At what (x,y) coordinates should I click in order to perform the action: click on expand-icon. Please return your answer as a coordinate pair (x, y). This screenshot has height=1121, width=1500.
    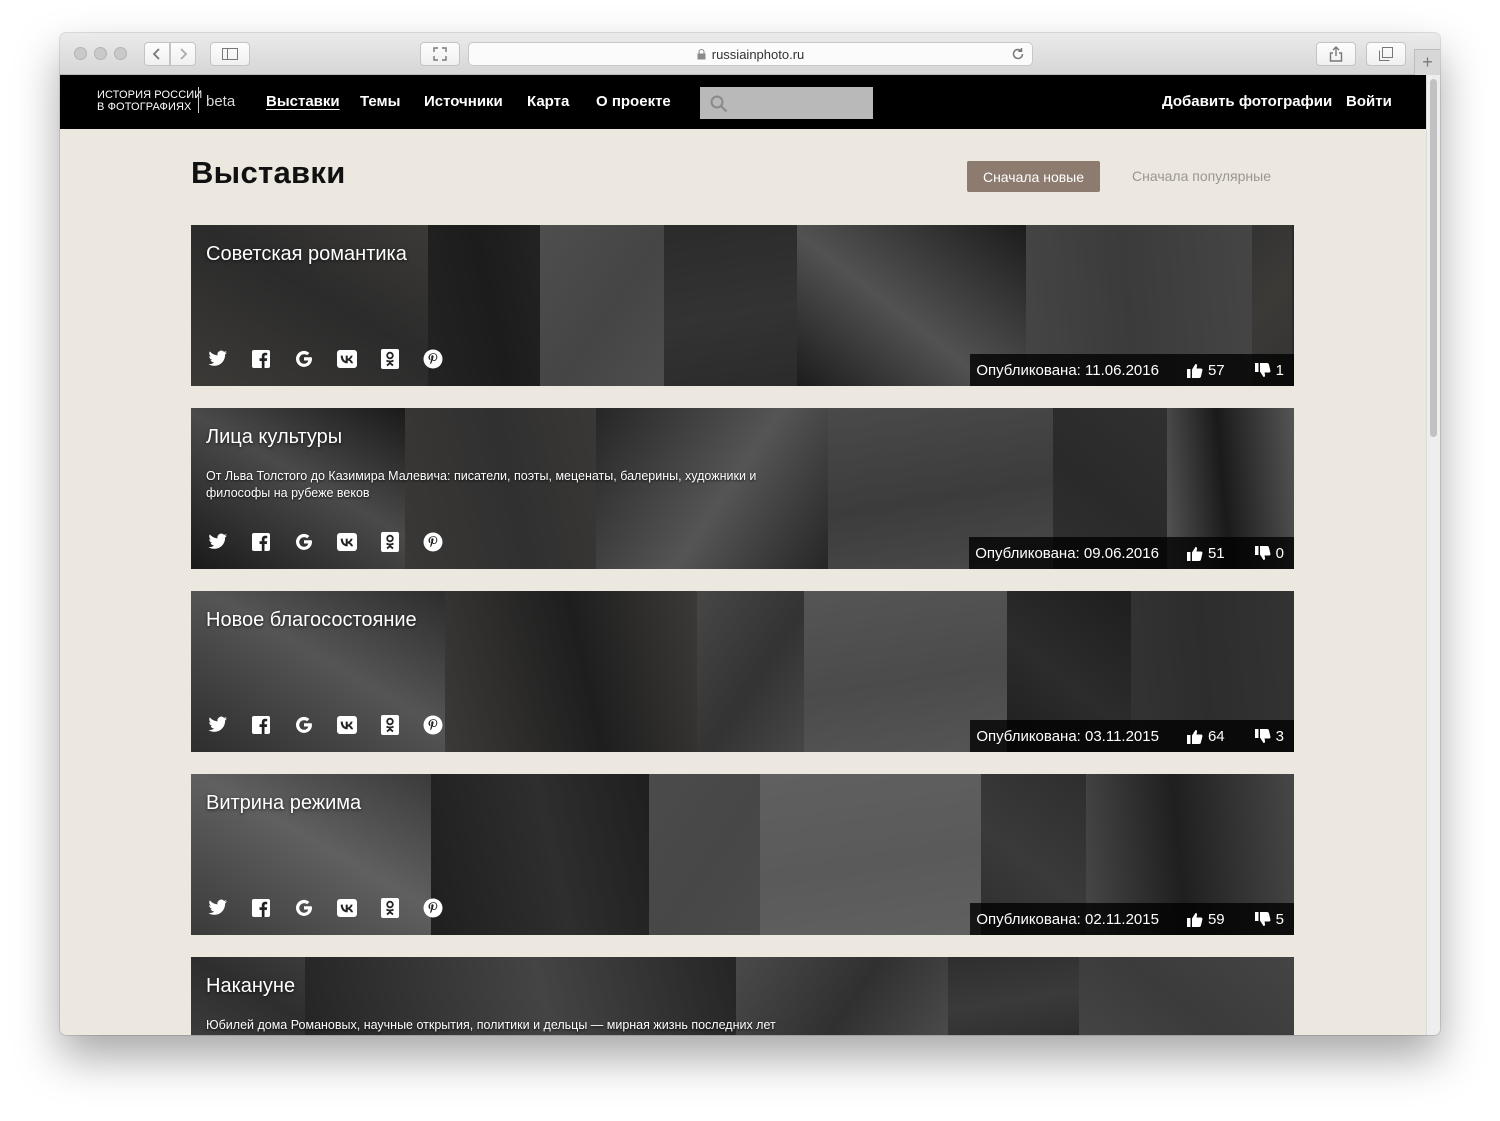
    Looking at the image, I should click on (440, 54).